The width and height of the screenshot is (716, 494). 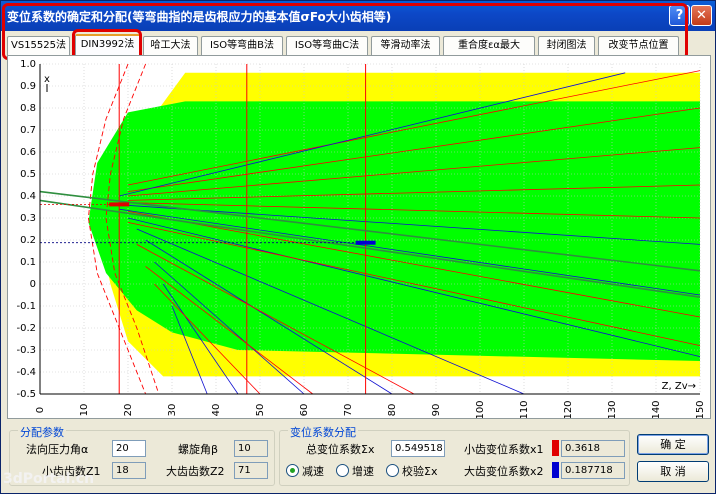 What do you see at coordinates (26, 394) in the screenshot?
I see `y-tick-label: -0.5` at bounding box center [26, 394].